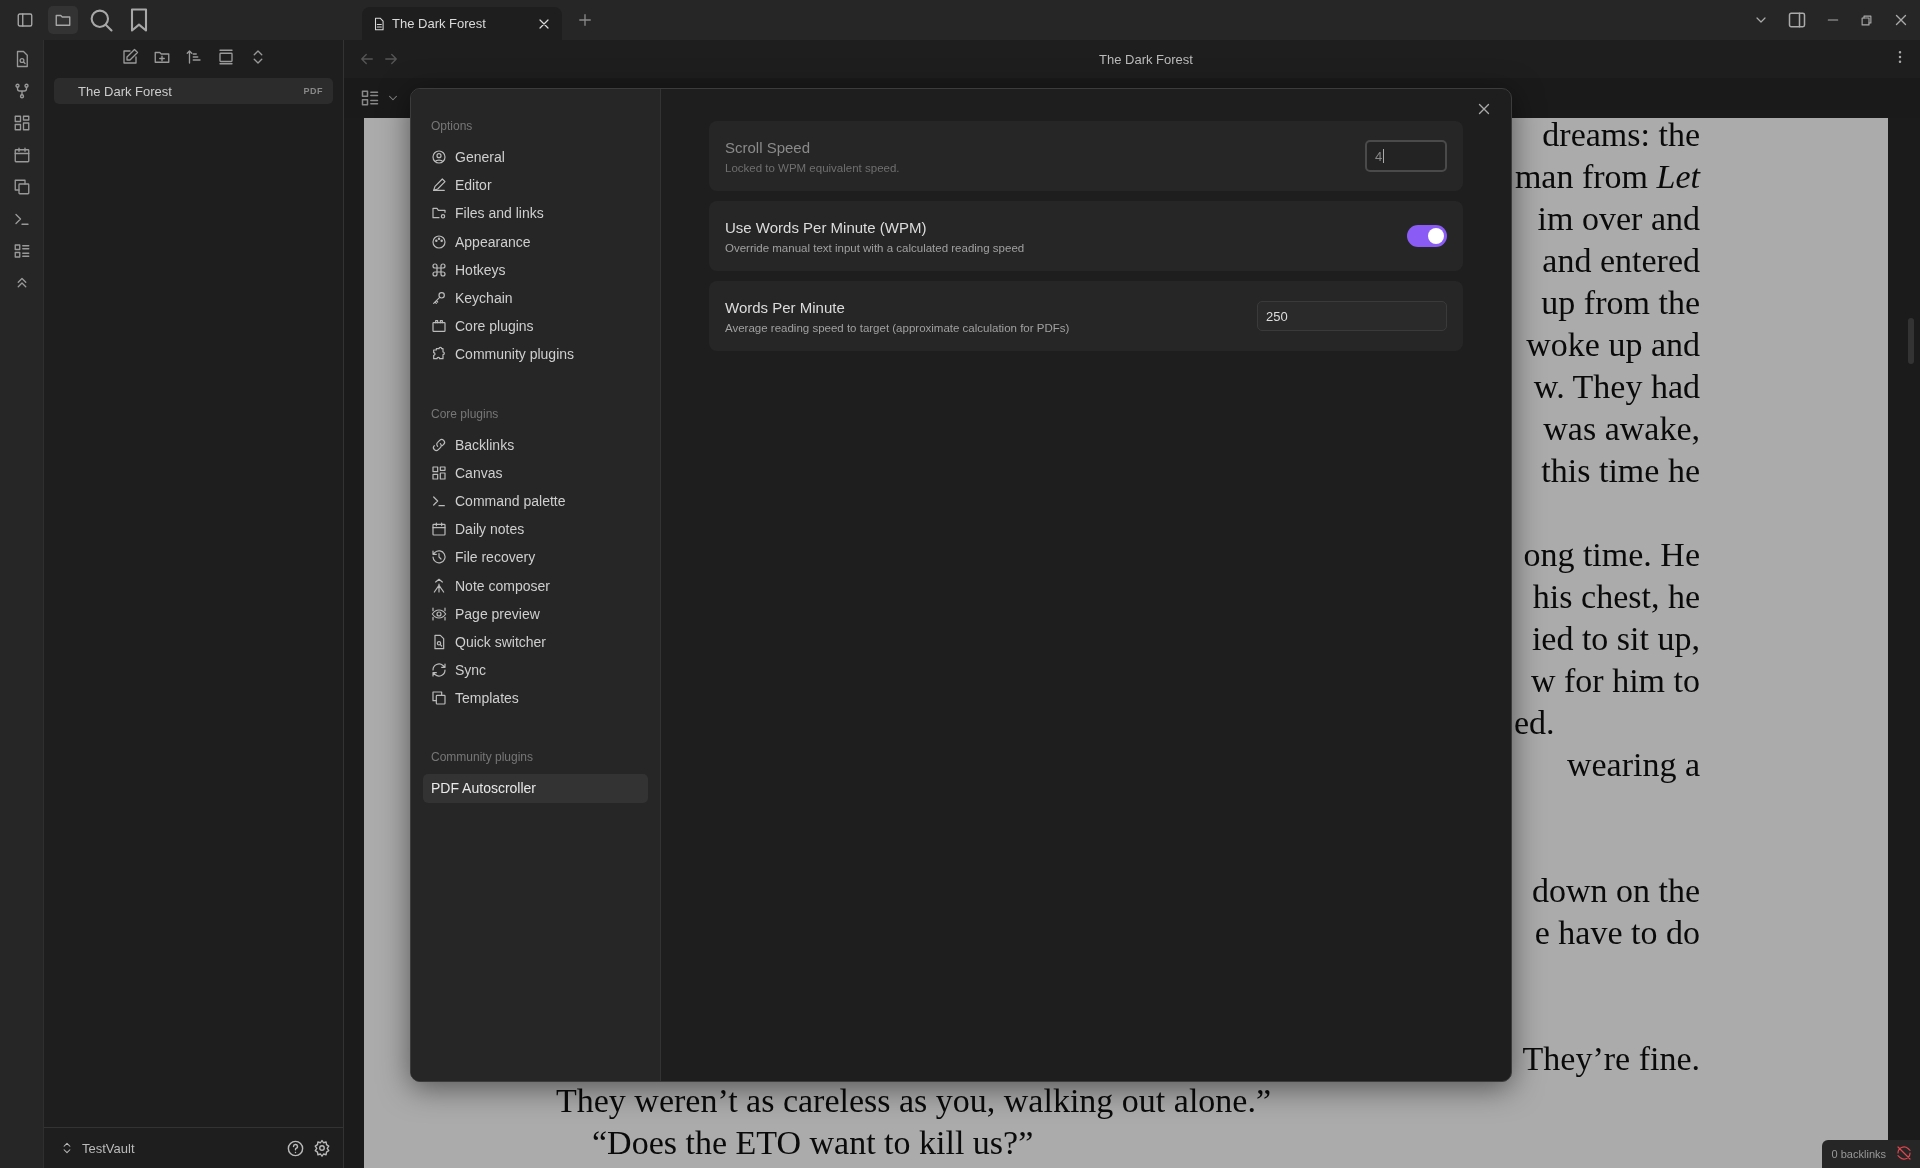 This screenshot has height=1168, width=1920. I want to click on settings-nav-item: Appearance, so click(535, 241).